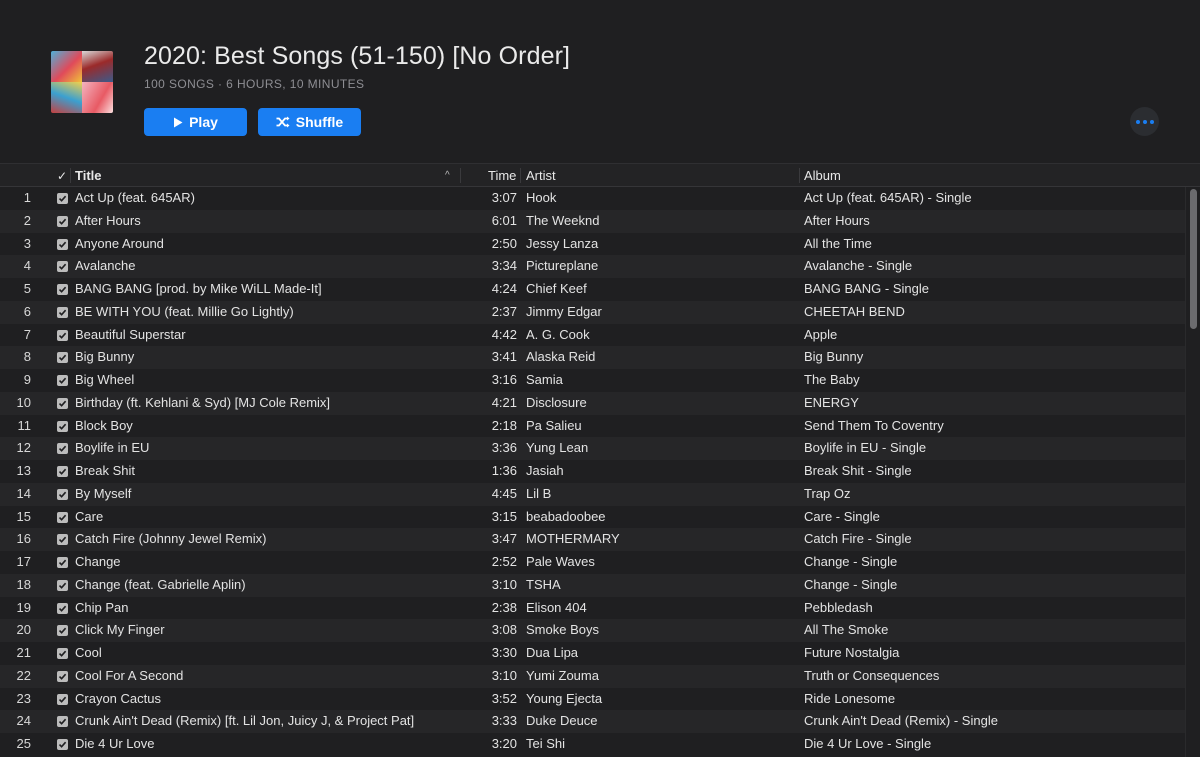  I want to click on column-header-title: Title, so click(88, 175).